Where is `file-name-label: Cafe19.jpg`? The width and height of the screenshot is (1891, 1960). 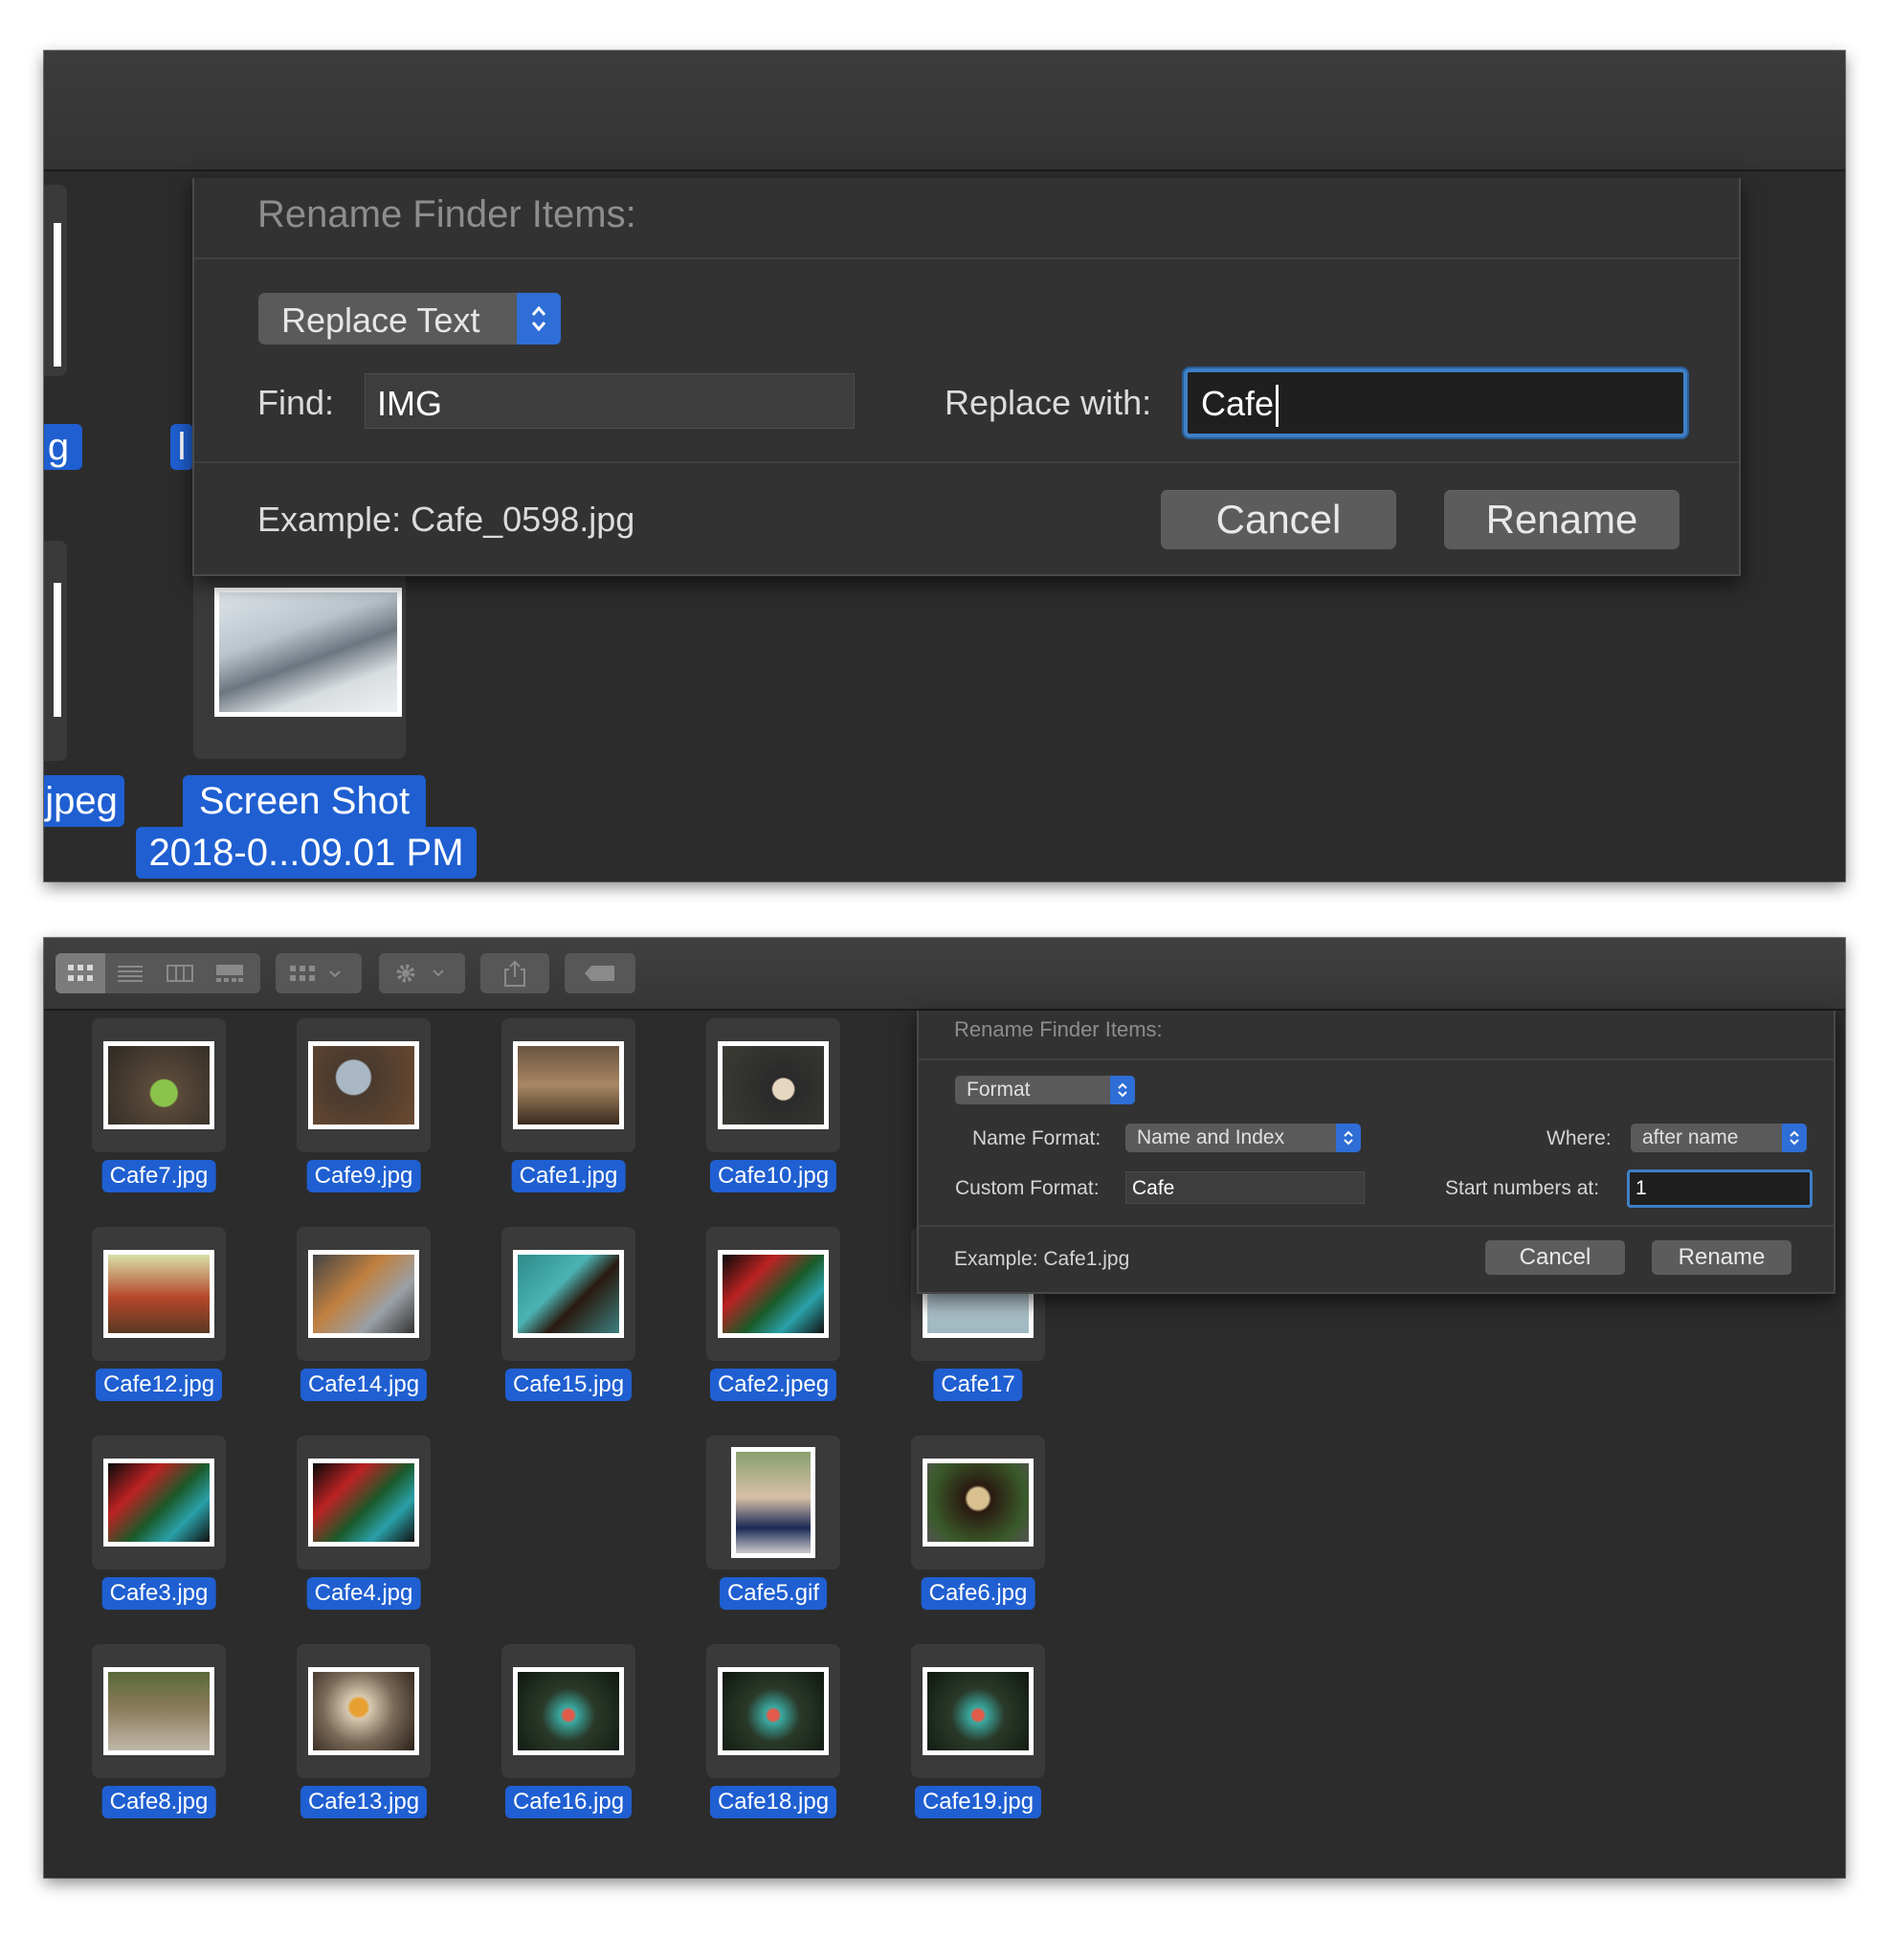
file-name-label: Cafe19.jpg is located at coordinates (978, 1802).